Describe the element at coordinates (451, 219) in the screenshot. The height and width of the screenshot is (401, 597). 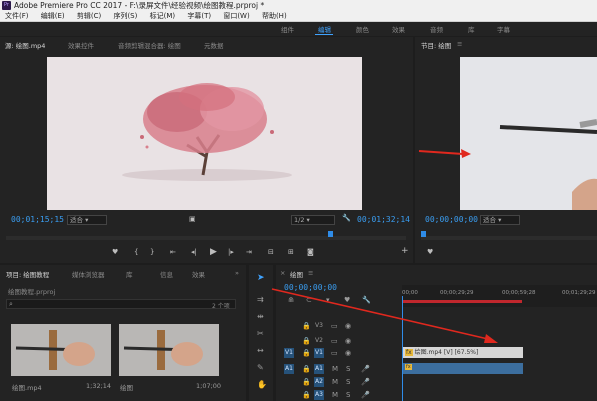
I see `program-timecode: 00;00;00;00` at that location.